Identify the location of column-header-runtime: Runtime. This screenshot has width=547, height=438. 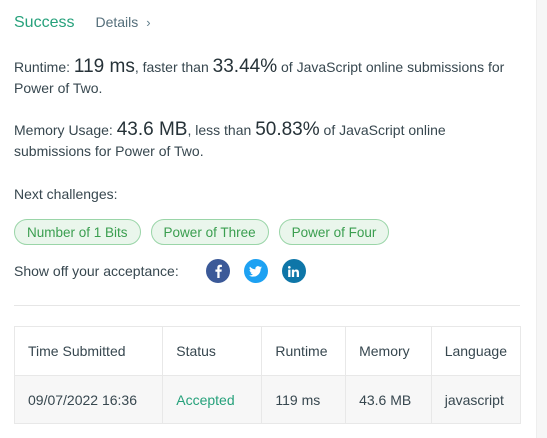
(304, 351).